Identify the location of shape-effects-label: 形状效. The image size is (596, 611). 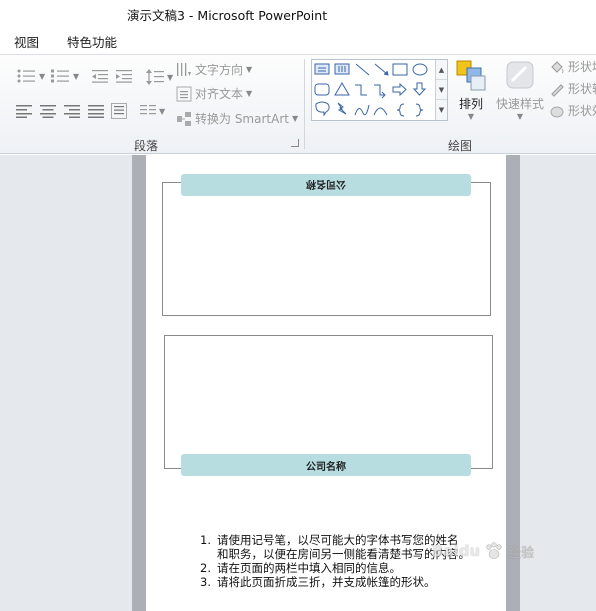
(582, 111).